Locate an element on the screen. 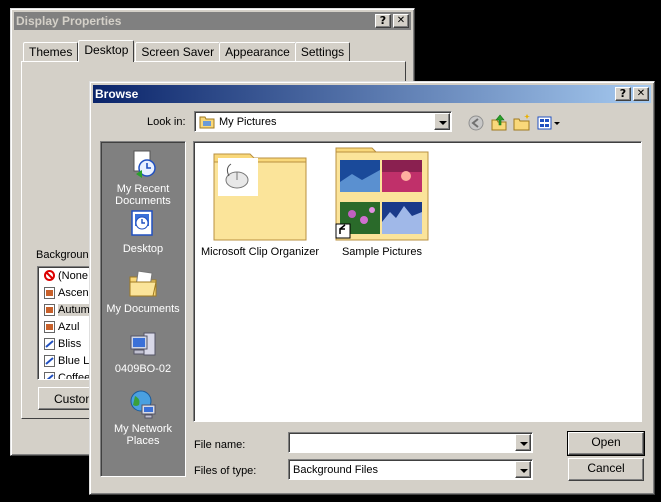 The image size is (661, 502). tab-themes: Themes is located at coordinates (51, 52).